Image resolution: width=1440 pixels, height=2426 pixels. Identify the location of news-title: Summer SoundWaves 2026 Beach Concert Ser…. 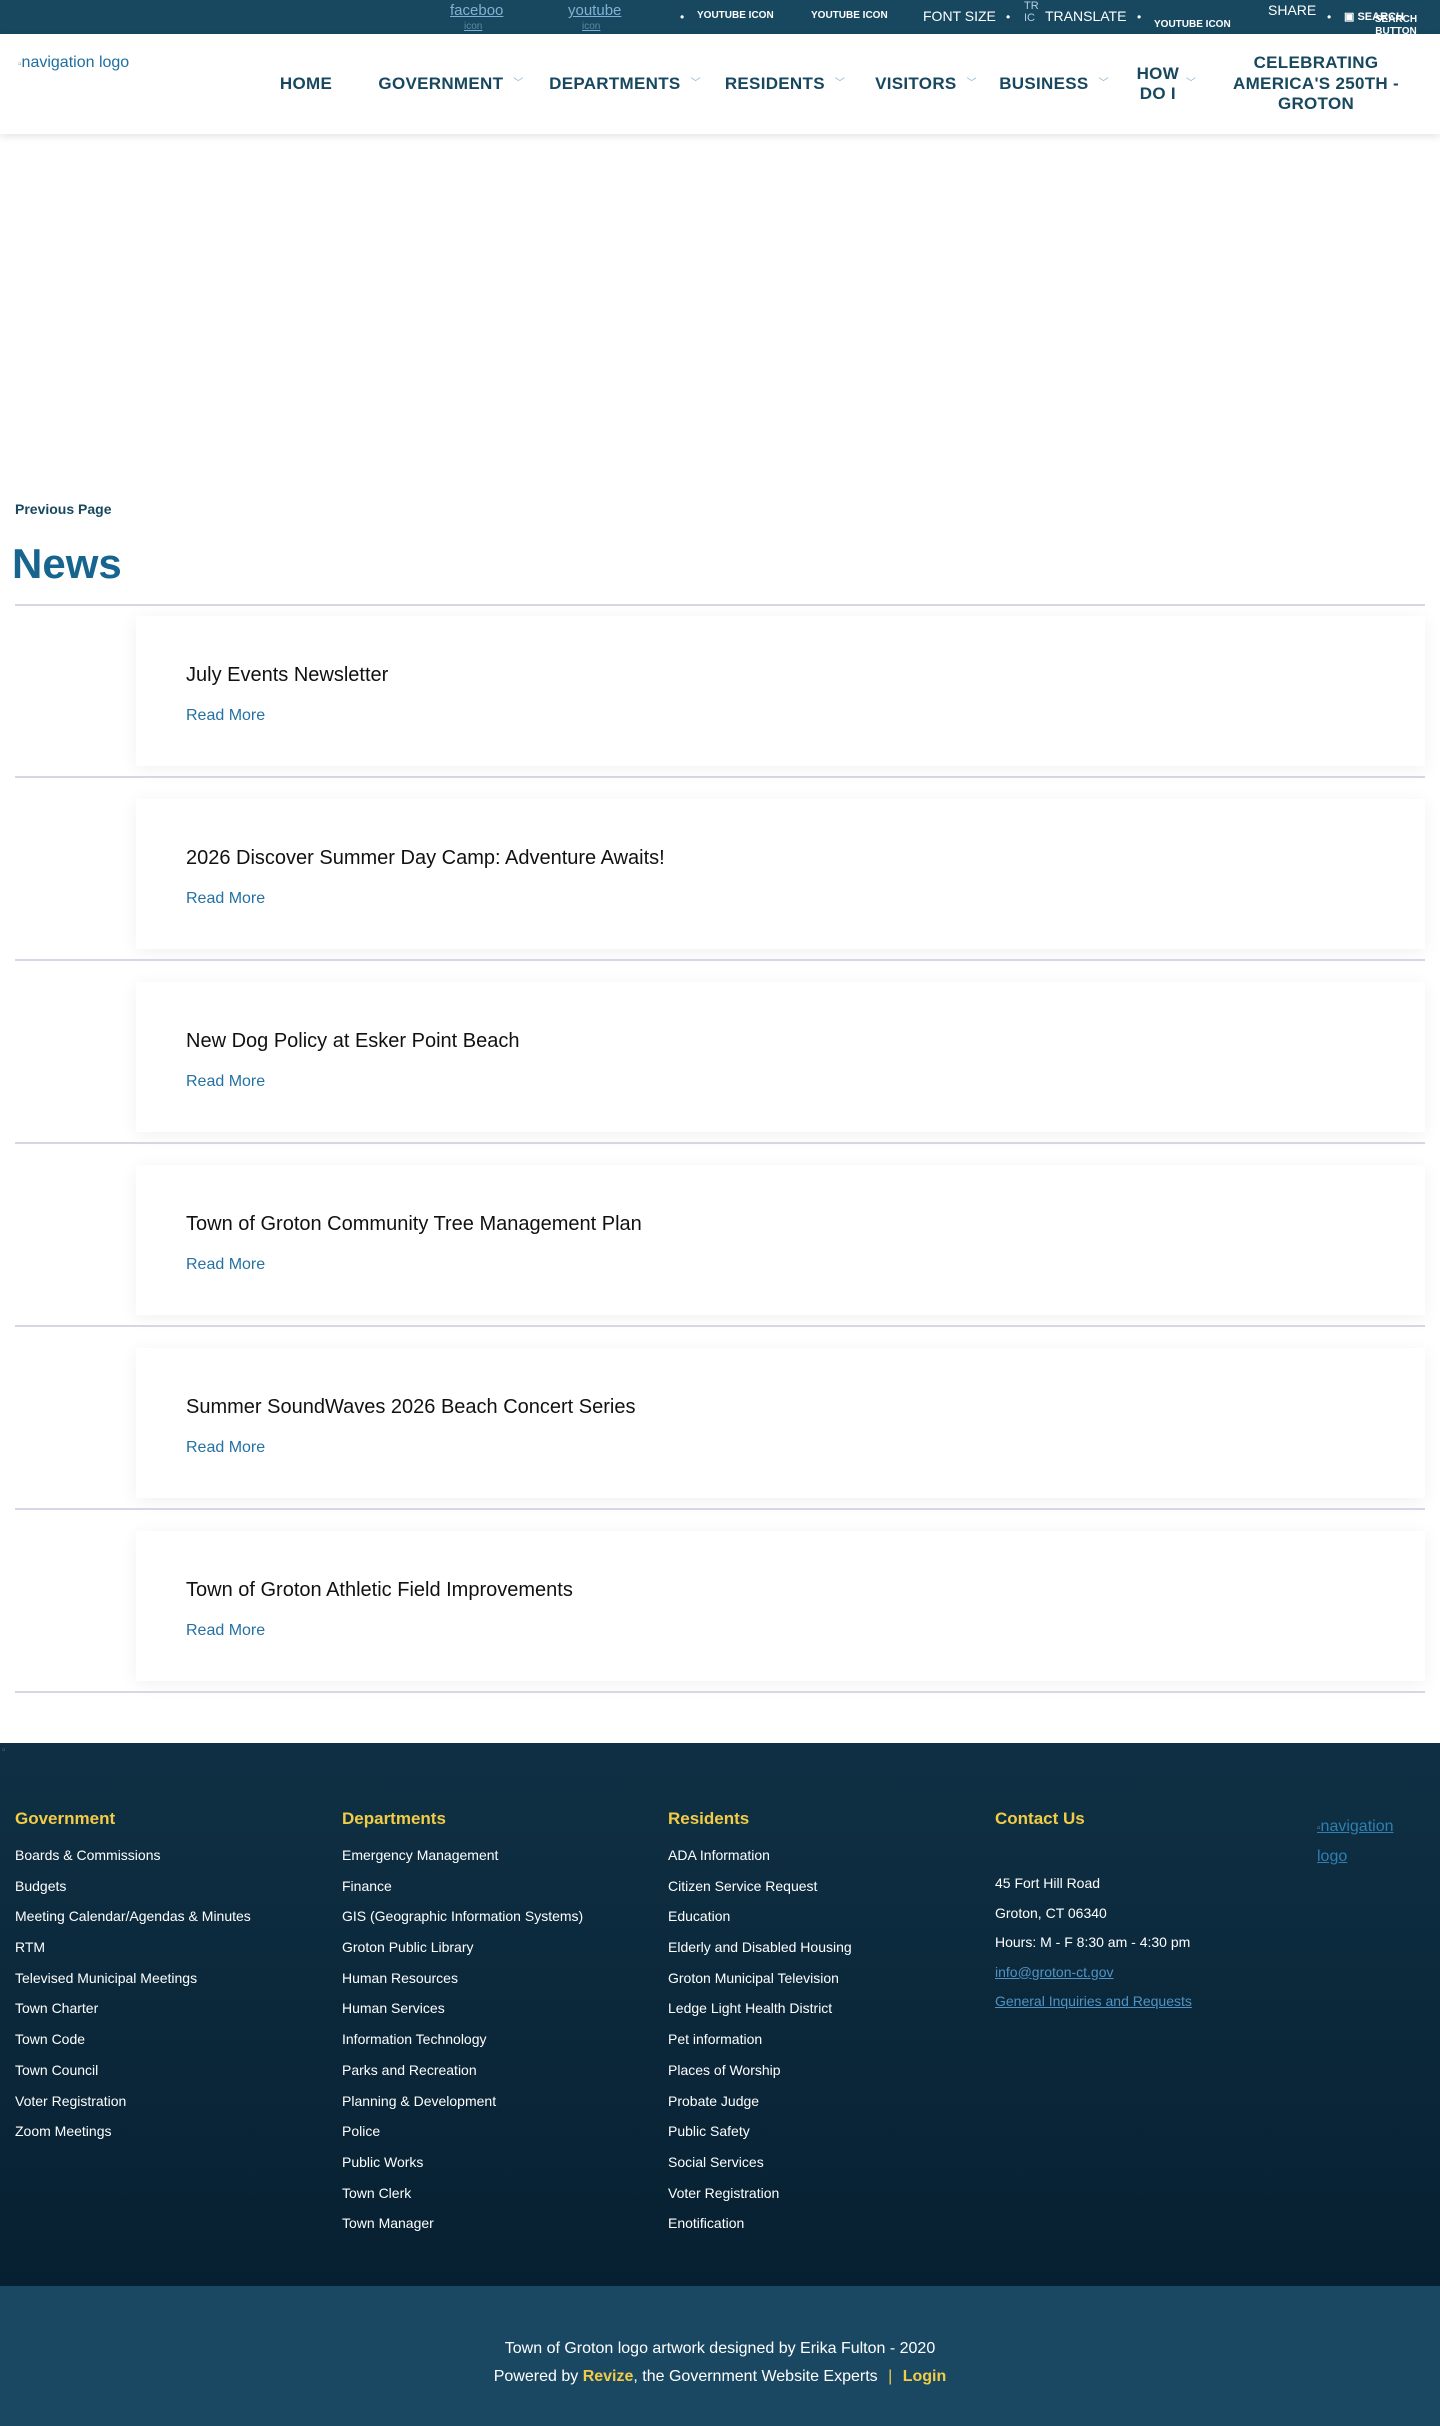
(410, 1407).